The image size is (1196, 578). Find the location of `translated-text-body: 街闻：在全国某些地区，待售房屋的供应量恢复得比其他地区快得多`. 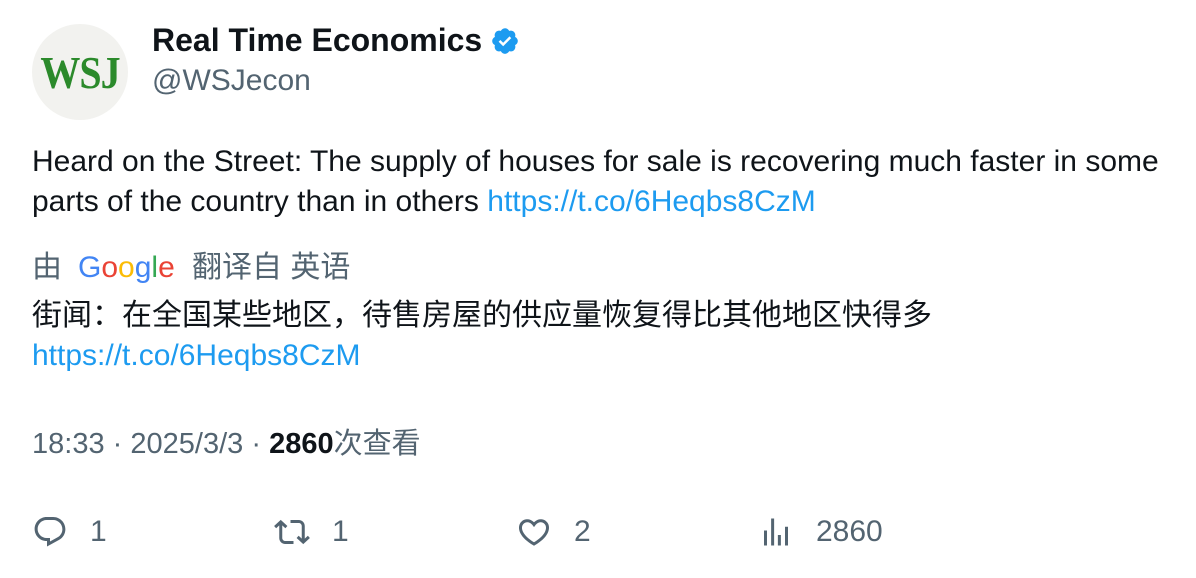

translated-text-body: 街闻：在全国某些地区，待售房屋的供应量恢复得比其他地区快得多 is located at coordinates (482, 315).